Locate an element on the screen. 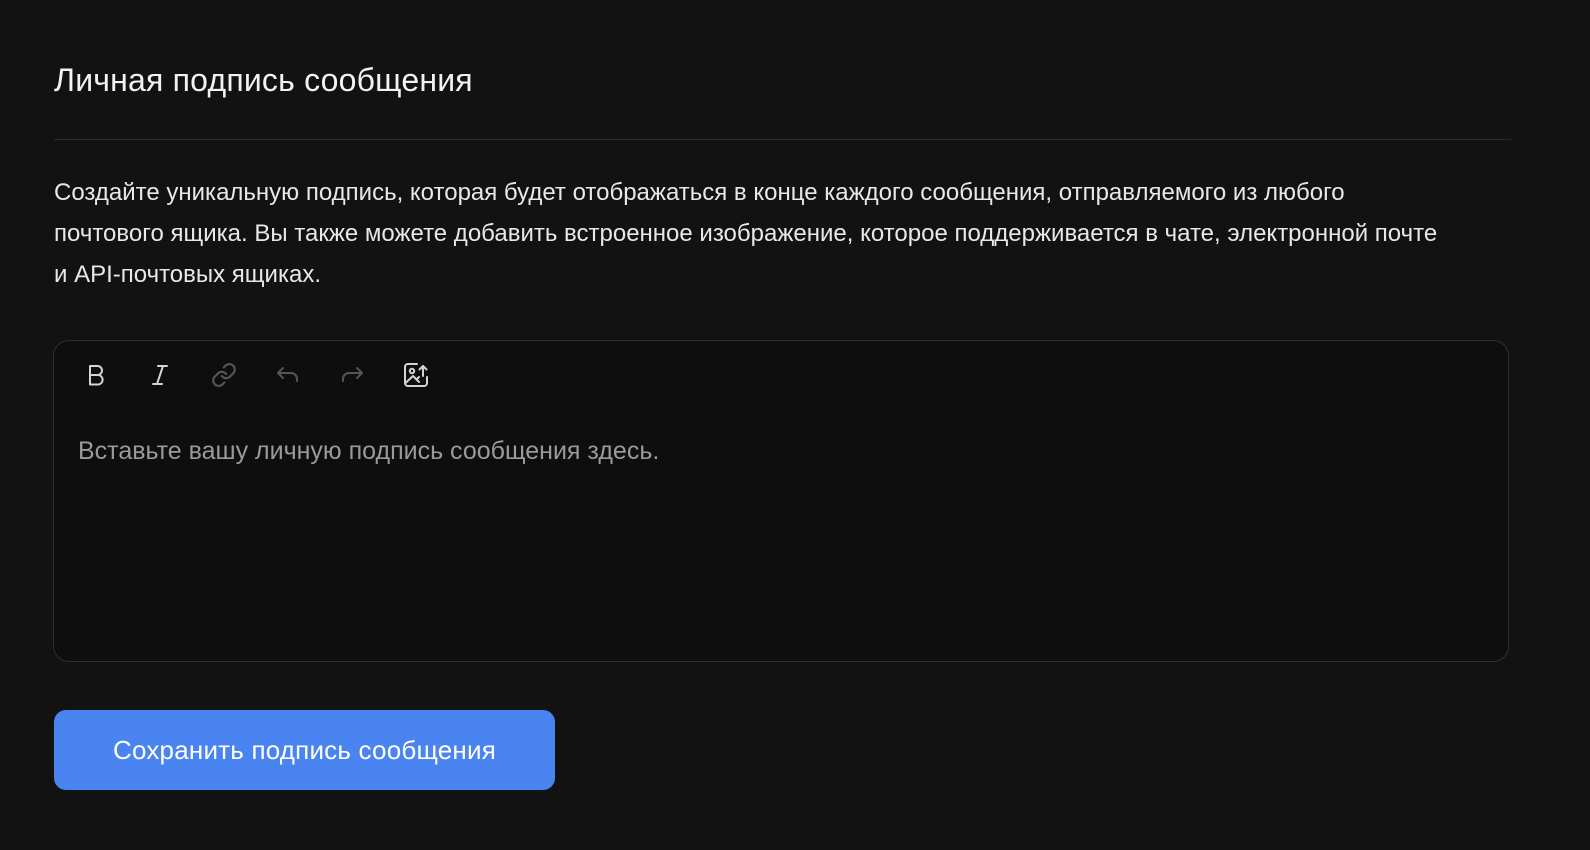 The image size is (1590, 850). redo-button is located at coordinates (352, 375).